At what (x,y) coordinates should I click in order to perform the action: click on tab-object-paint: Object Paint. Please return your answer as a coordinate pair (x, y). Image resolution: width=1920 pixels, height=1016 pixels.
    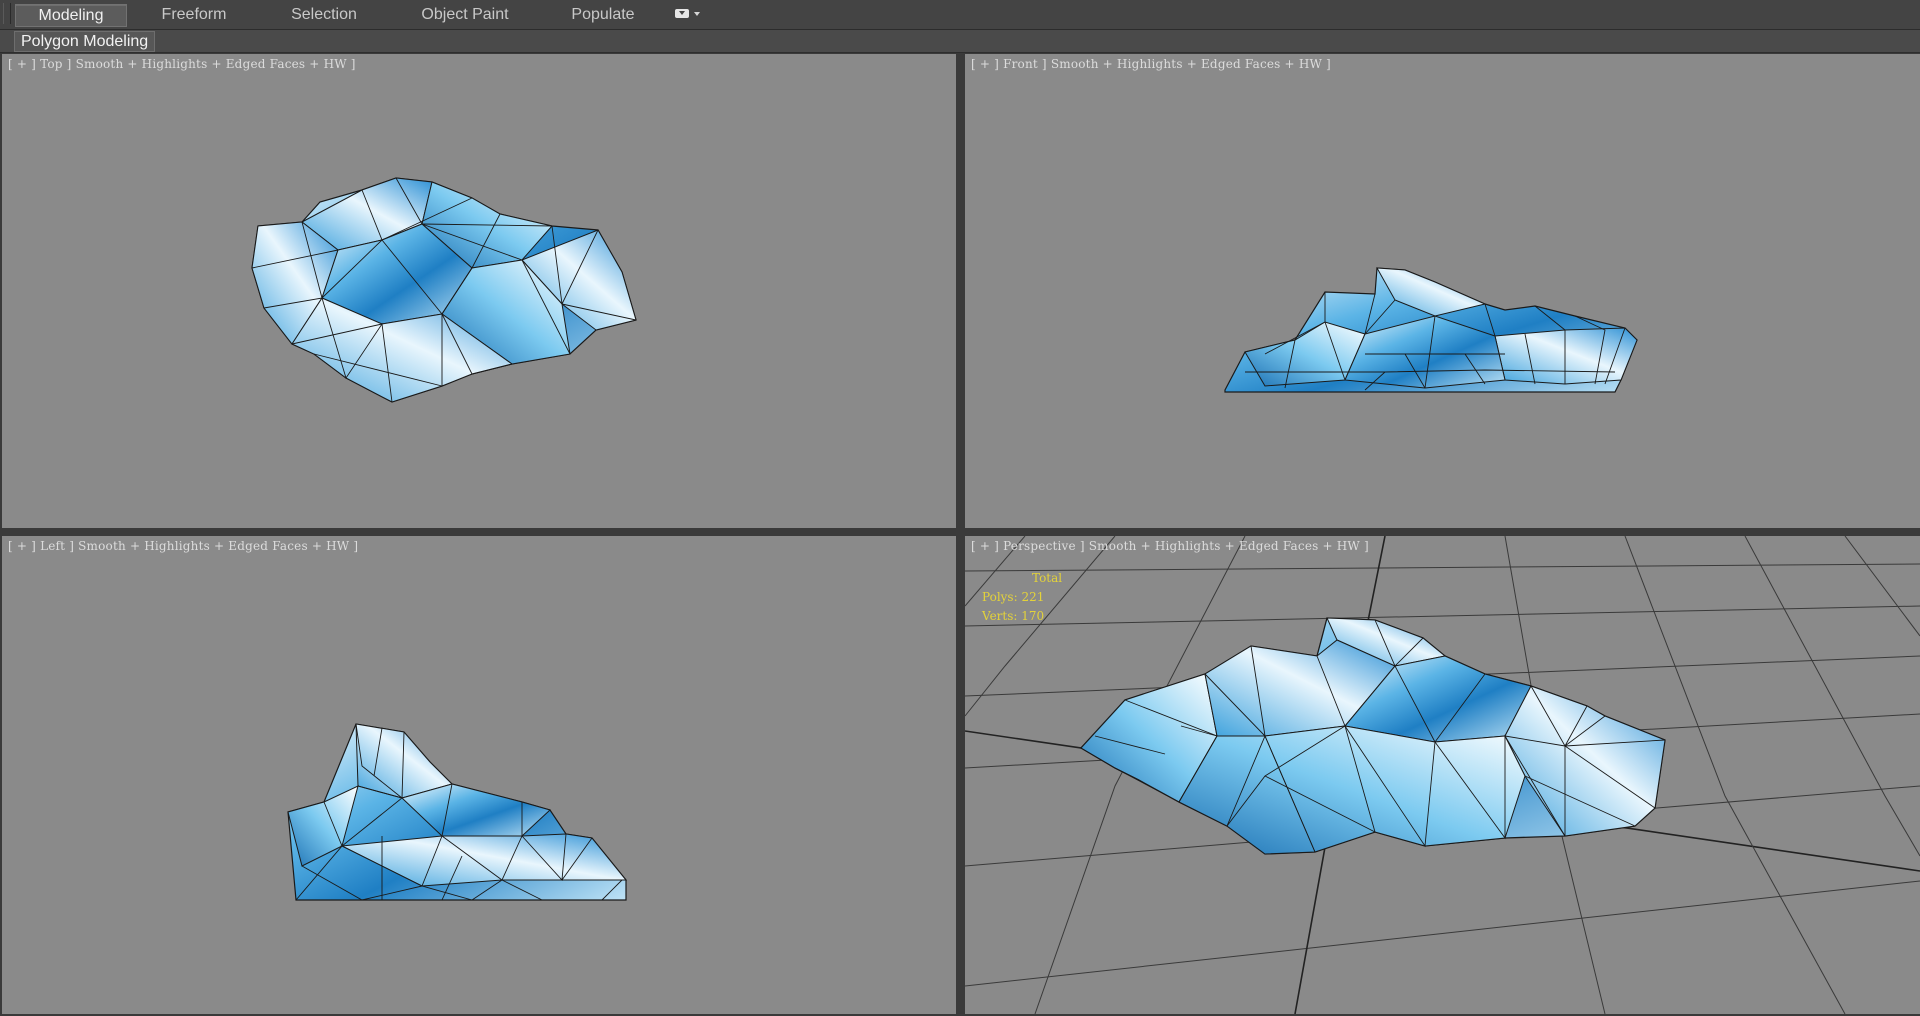
    Looking at the image, I should click on (465, 14).